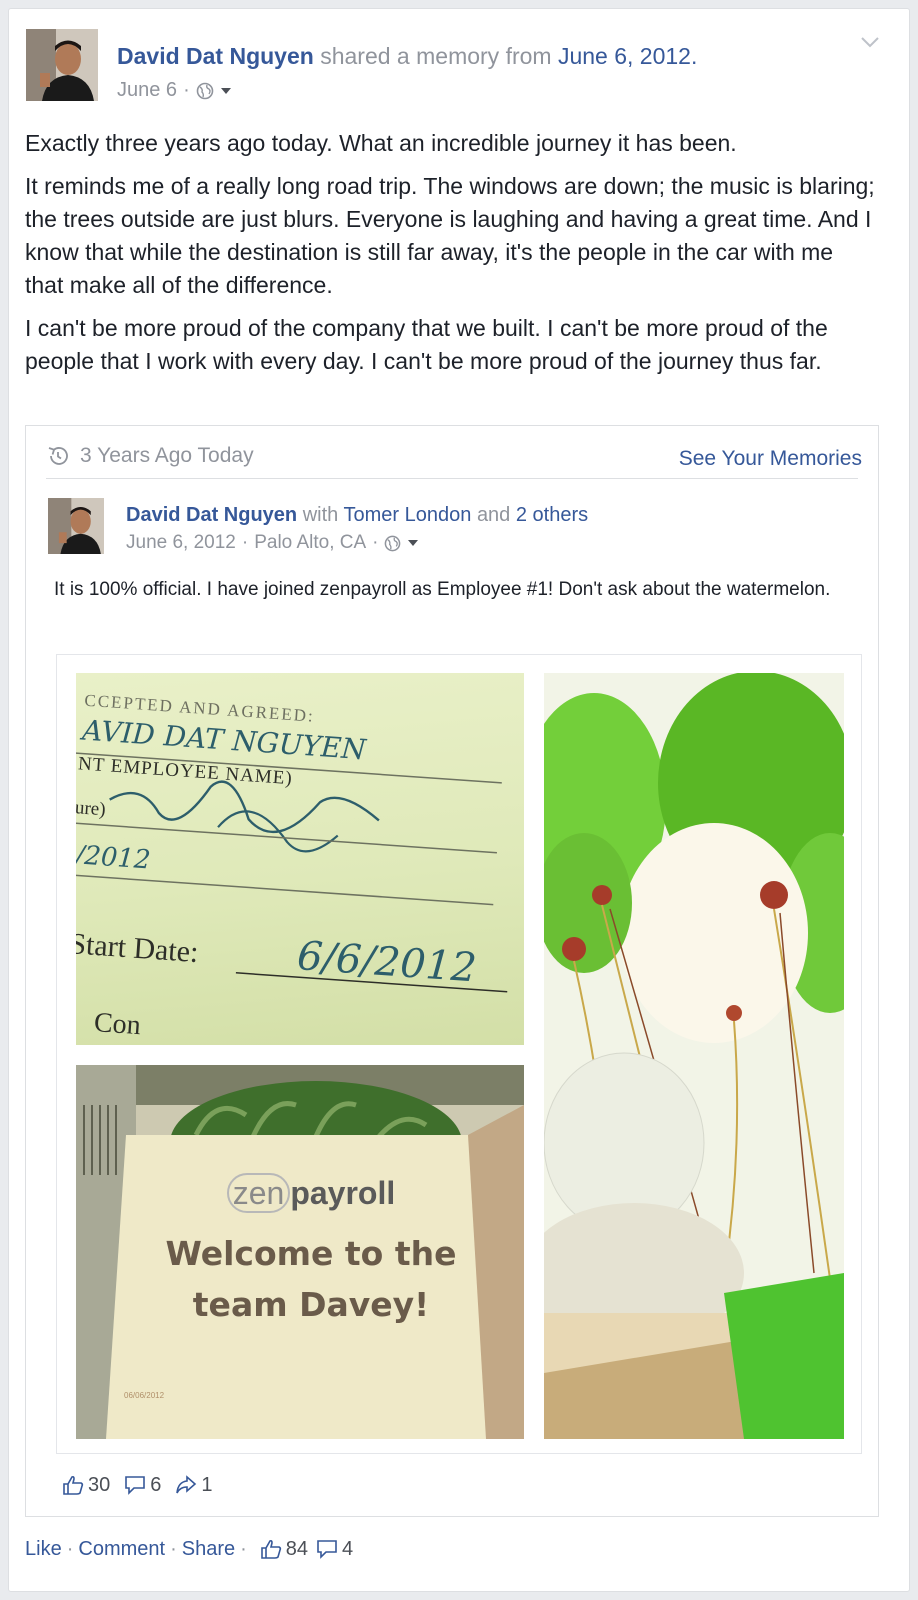 The image size is (918, 1600). What do you see at coordinates (147, 90) in the screenshot?
I see `timestamp-link: June 6` at bounding box center [147, 90].